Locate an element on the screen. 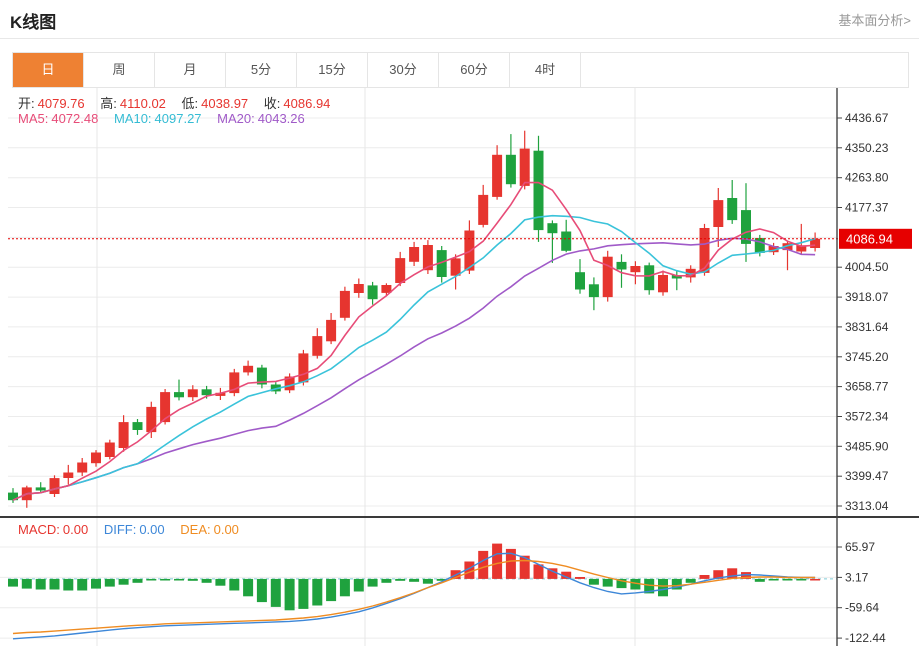  svg-text: 4177.37 is located at coordinates (867, 208).